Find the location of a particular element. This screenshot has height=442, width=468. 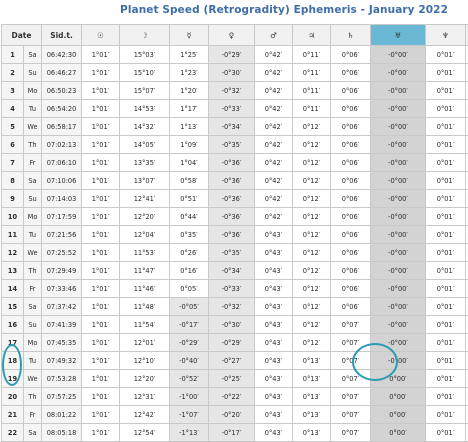

day-cell: 8 is located at coordinates (13, 181).